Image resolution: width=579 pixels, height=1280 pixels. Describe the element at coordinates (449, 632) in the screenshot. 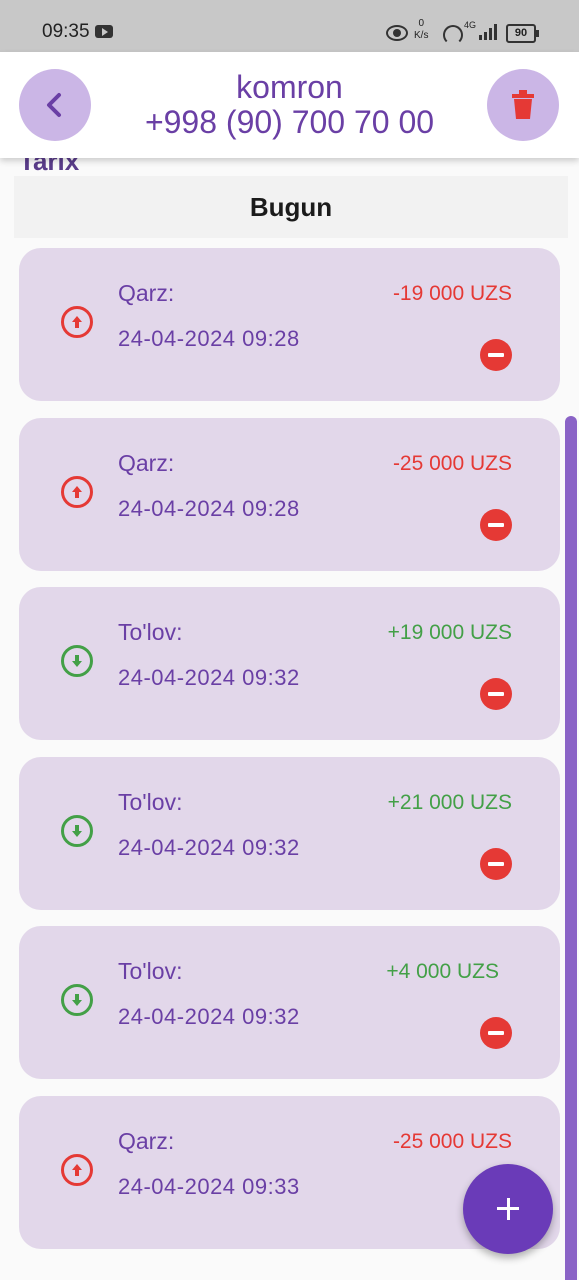

I see `transaction-amount: +19 000 UZS` at that location.